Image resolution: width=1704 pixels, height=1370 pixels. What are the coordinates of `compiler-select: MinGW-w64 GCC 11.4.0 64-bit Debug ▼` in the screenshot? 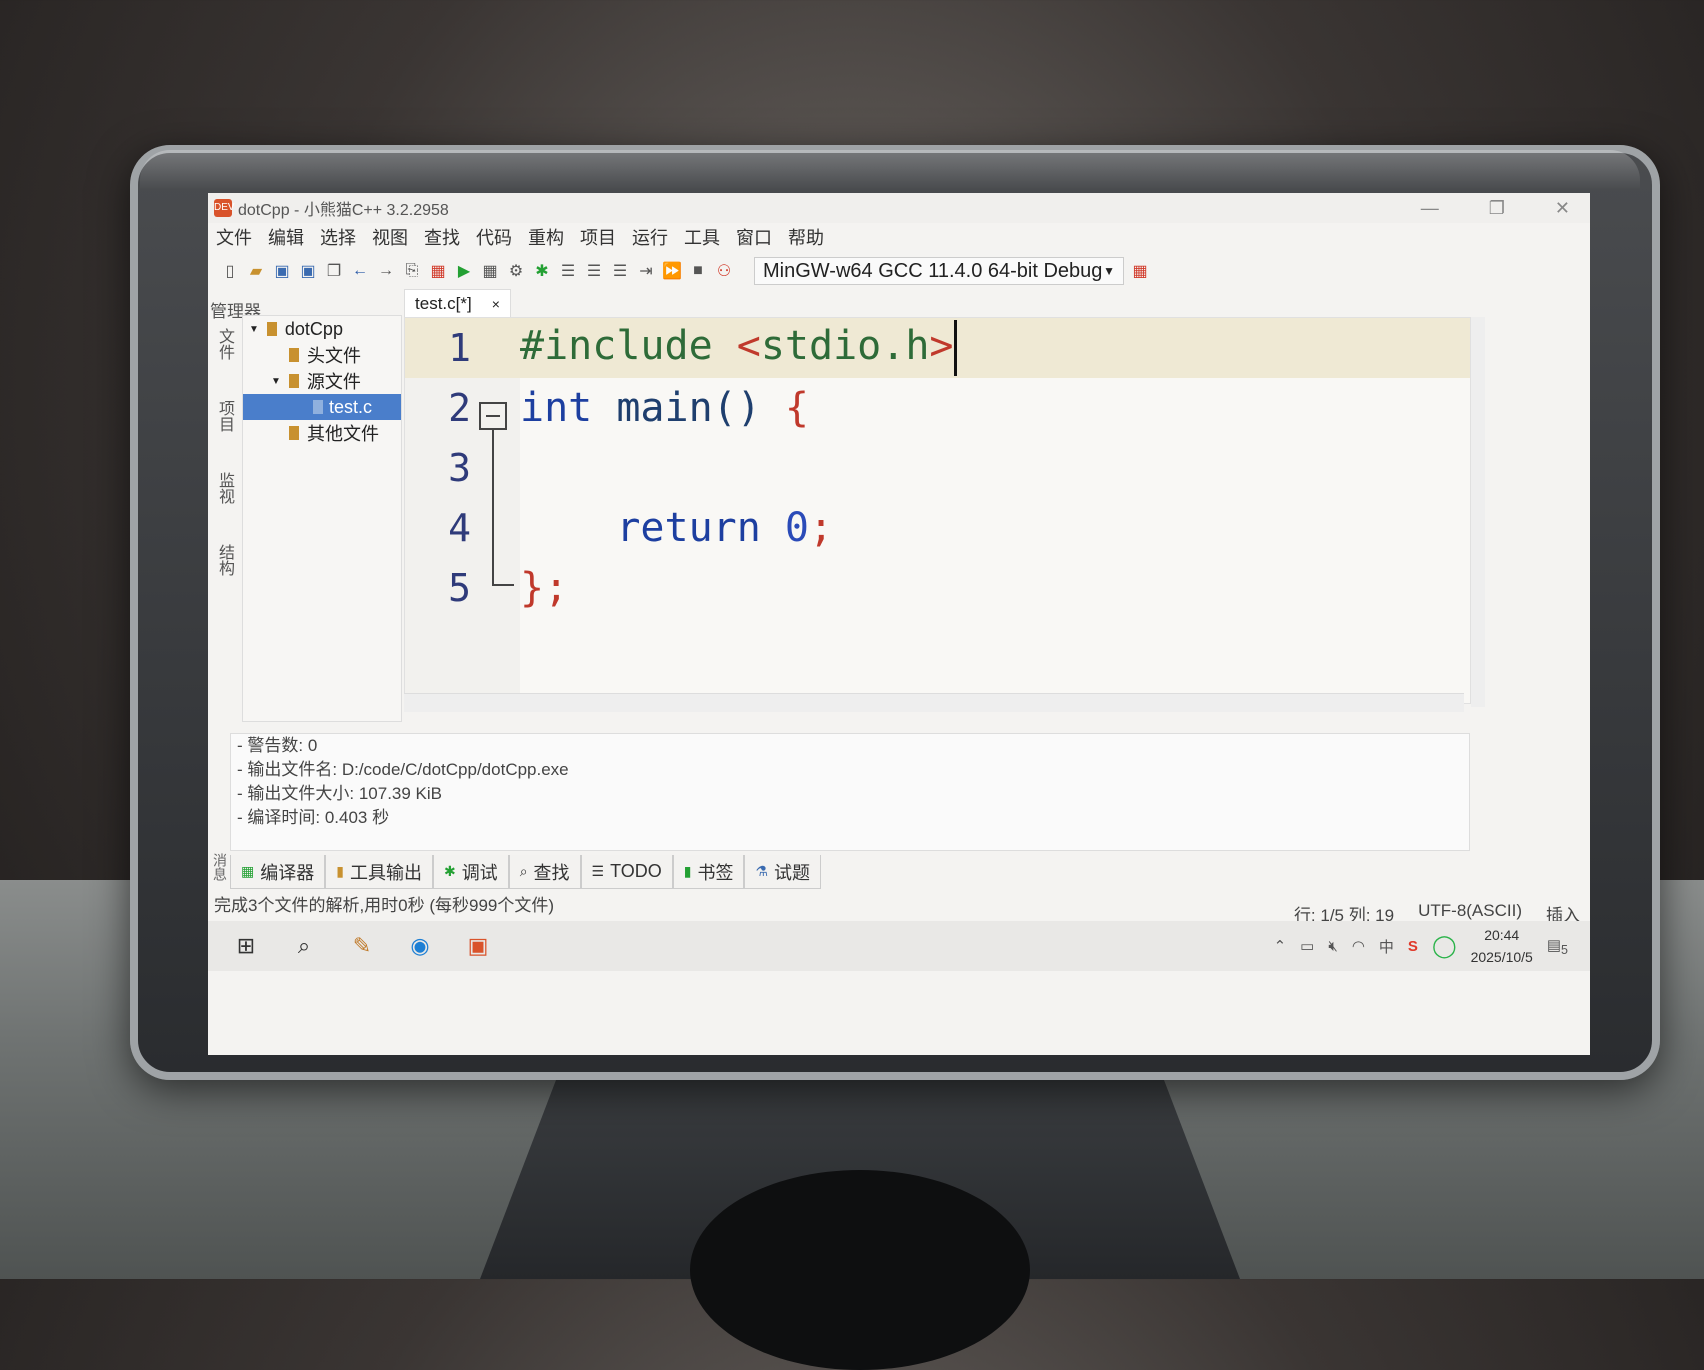 It's located at (939, 271).